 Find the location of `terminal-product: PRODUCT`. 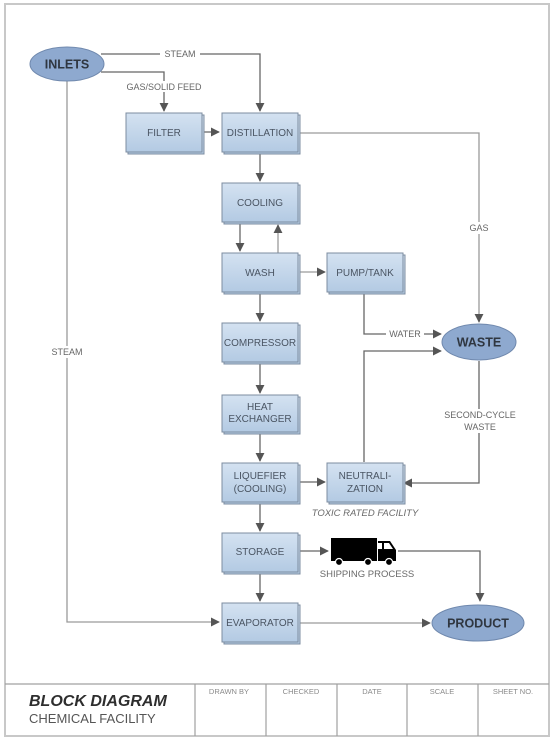

terminal-product: PRODUCT is located at coordinates (478, 623).